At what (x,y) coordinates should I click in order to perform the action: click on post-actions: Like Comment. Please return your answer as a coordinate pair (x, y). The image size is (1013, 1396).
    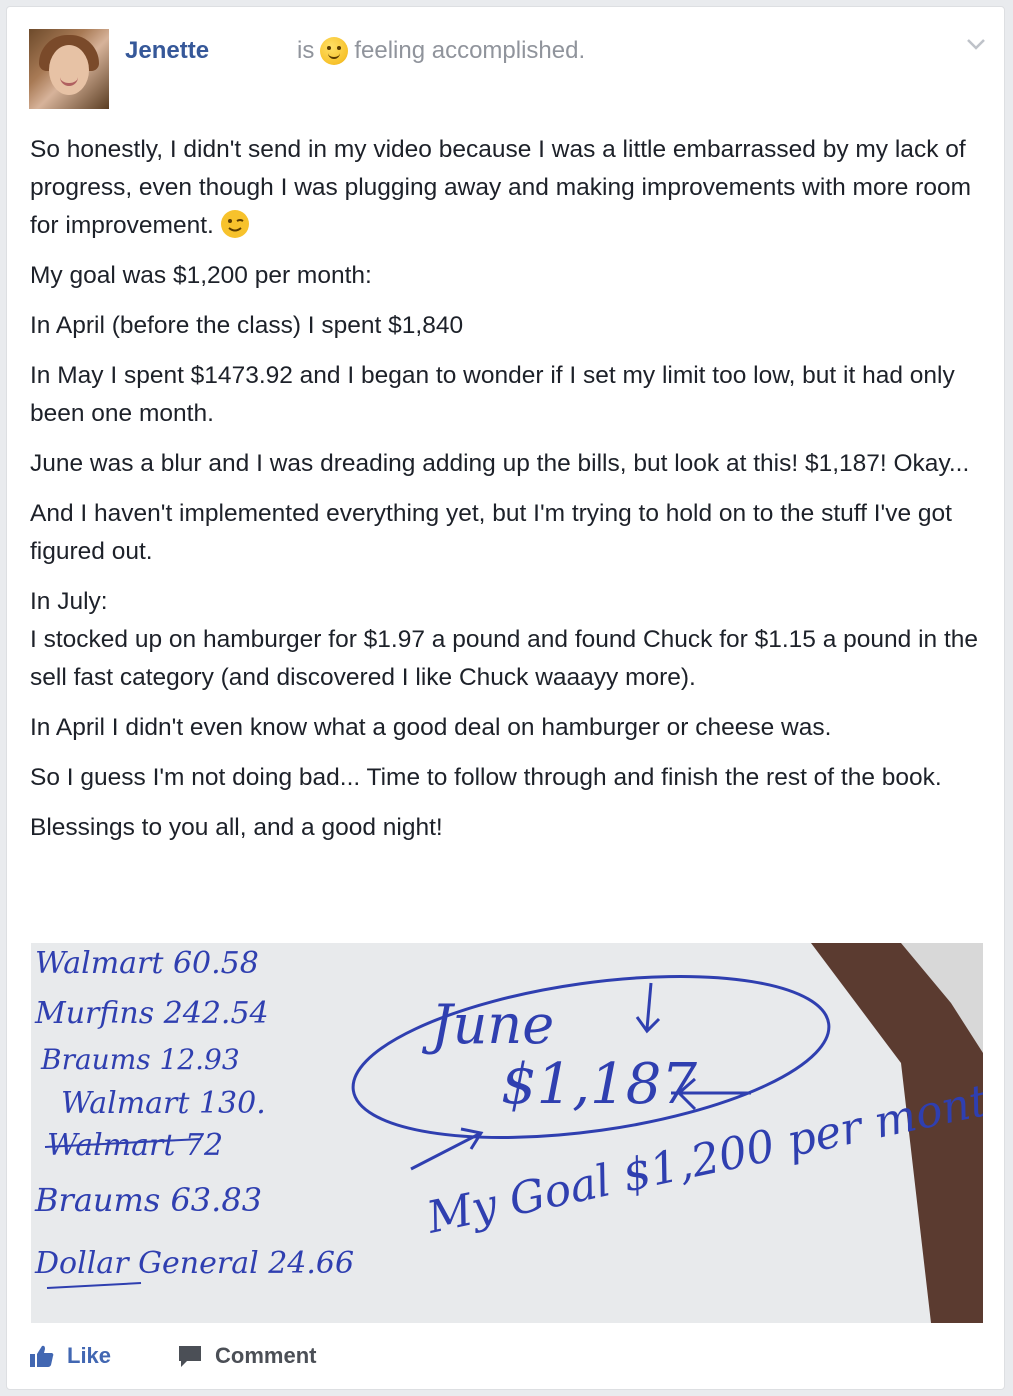
    Looking at the image, I should click on (172, 1356).